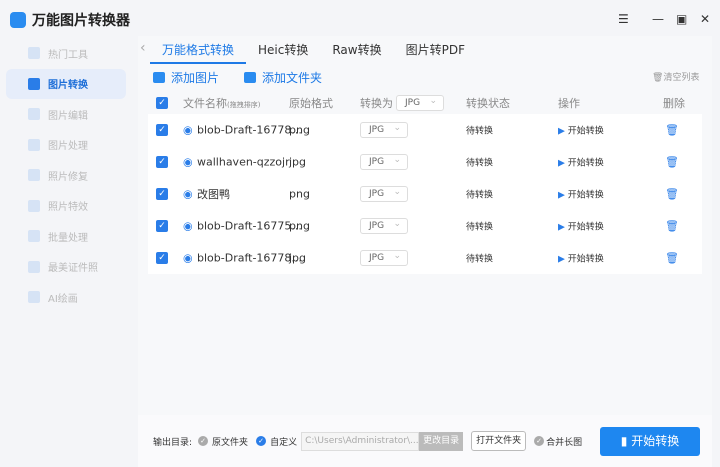  I want to click on minimize-icon: —, so click(658, 19).